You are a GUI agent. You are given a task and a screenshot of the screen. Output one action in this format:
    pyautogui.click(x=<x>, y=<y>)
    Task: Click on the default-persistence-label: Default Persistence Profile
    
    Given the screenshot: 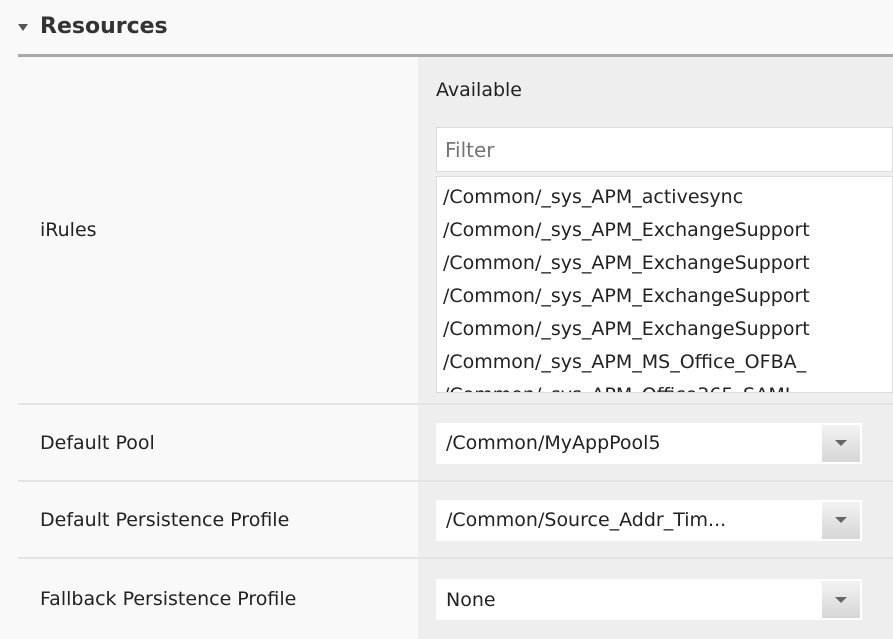 What is the action you would take?
    pyautogui.click(x=218, y=519)
    